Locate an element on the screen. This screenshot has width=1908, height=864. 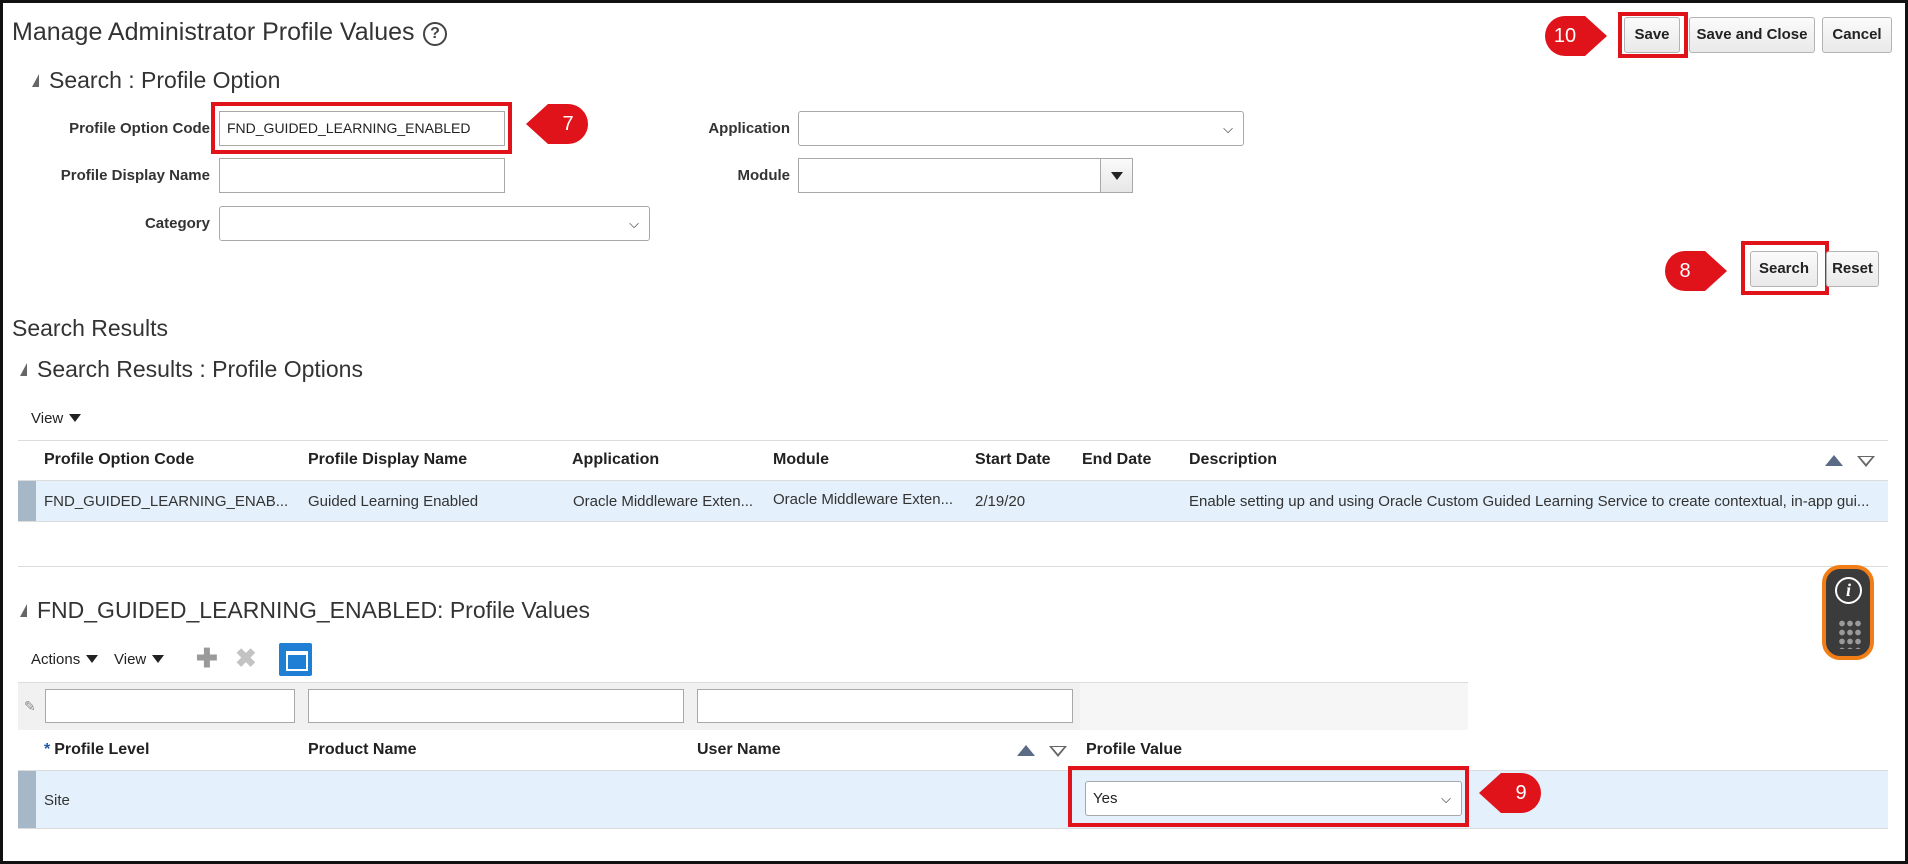
profile-values-view-menu: View is located at coordinates (139, 659).